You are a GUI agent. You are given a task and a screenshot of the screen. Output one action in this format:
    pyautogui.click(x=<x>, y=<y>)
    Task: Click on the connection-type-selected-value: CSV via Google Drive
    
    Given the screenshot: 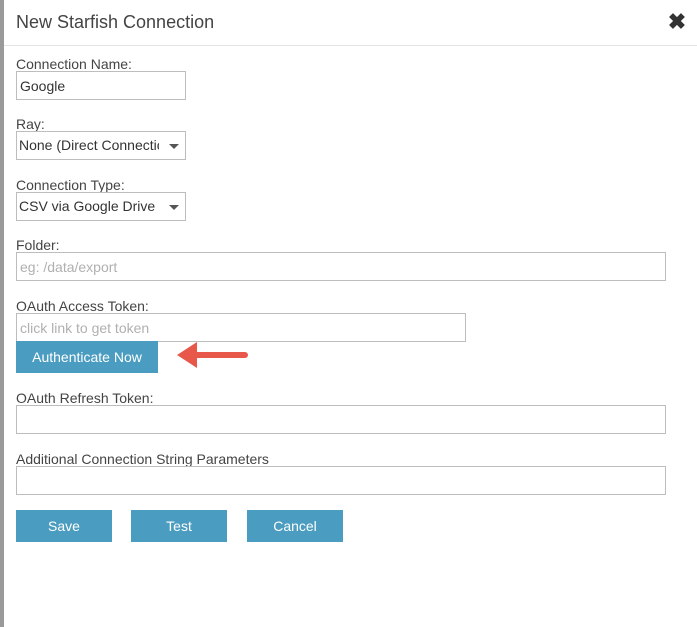 What is the action you would take?
    pyautogui.click(x=87, y=206)
    